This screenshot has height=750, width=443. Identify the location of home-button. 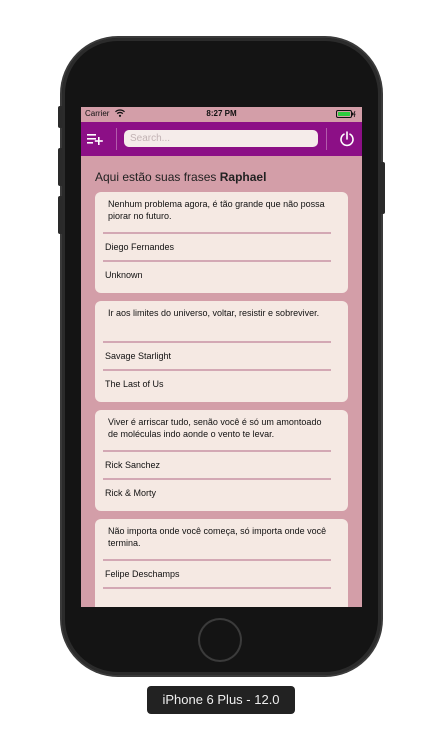
(220, 640).